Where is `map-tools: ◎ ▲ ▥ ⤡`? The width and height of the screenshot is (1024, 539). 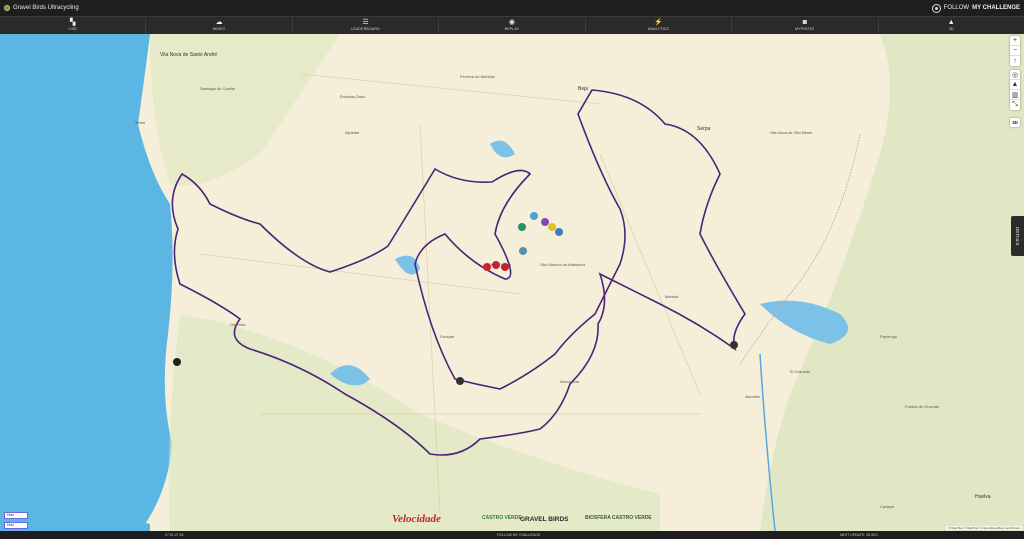
map-tools: ◎ ▲ ▥ ⤡ is located at coordinates (1015, 90).